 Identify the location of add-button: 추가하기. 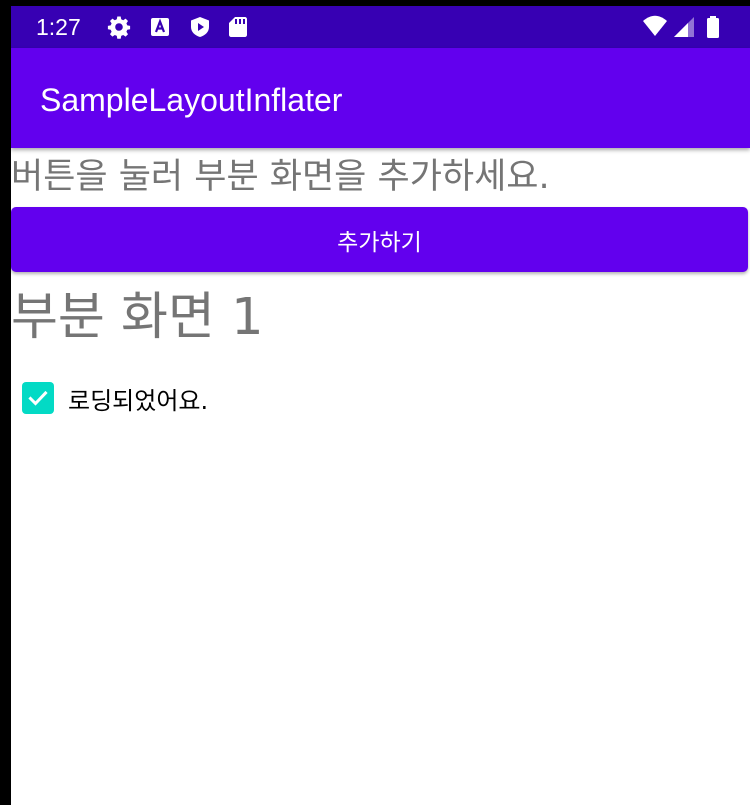
(379, 239).